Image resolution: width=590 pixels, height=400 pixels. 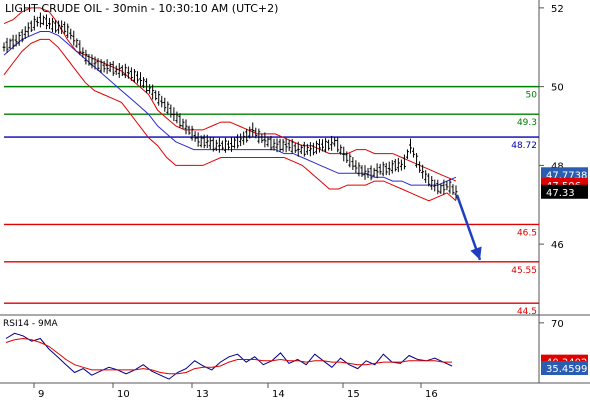 What do you see at coordinates (532, 96) in the screenshot?
I see `level-label: 50` at bounding box center [532, 96].